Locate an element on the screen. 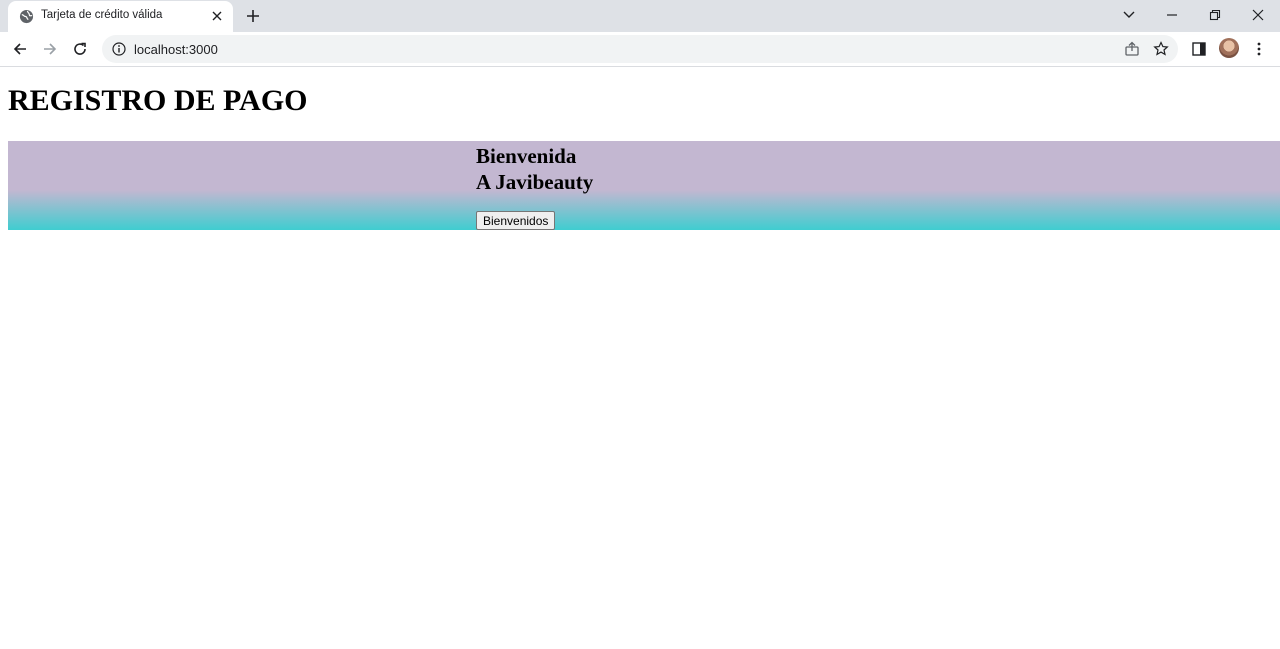 Image resolution: width=1280 pixels, height=649 pixels. banner-heading: Bienvenida A Javibeauty is located at coordinates (534, 169).